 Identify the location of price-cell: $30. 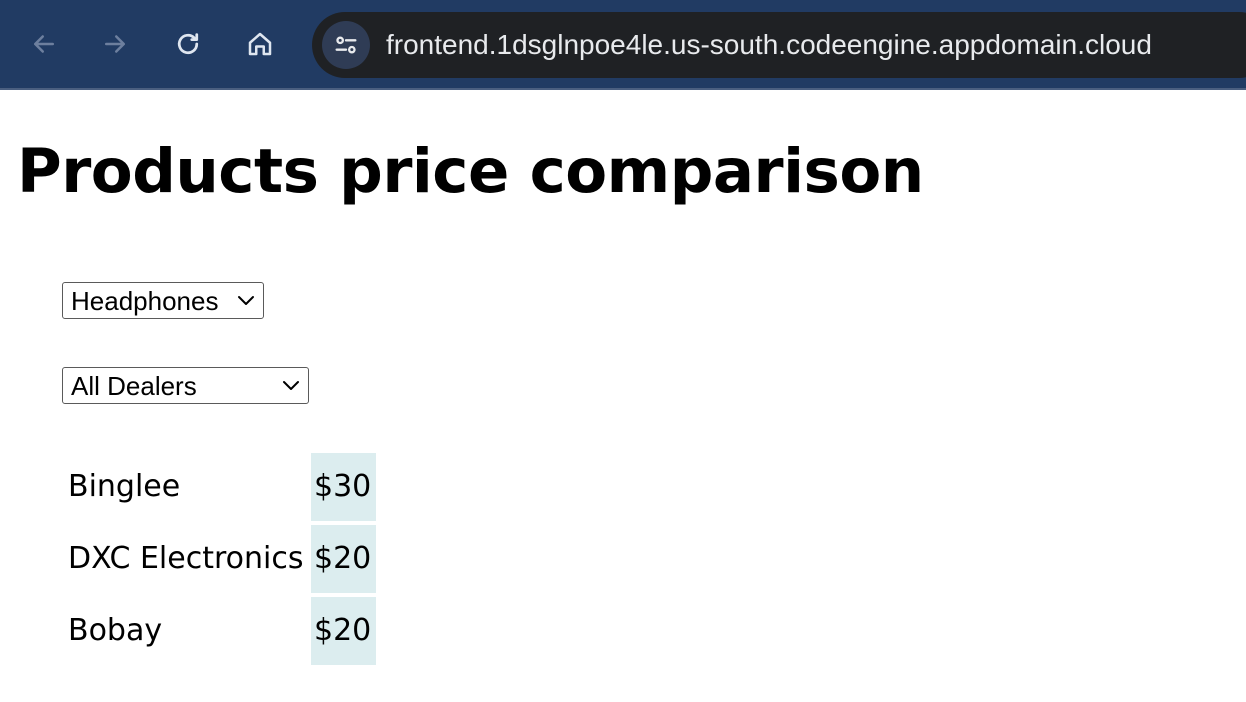
(343, 487).